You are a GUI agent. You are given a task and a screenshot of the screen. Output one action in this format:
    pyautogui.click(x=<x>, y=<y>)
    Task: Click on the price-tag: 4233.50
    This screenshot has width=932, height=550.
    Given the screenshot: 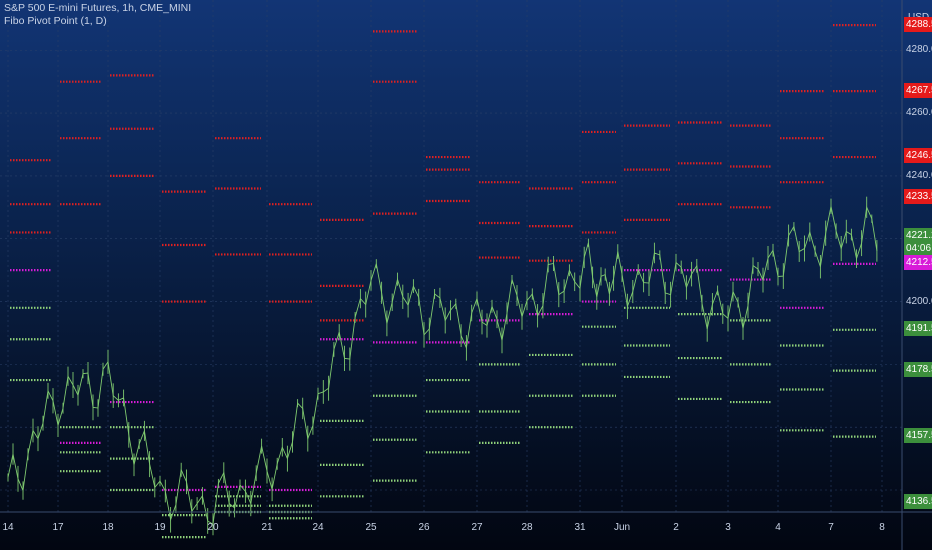 What is the action you would take?
    pyautogui.click(x=918, y=197)
    